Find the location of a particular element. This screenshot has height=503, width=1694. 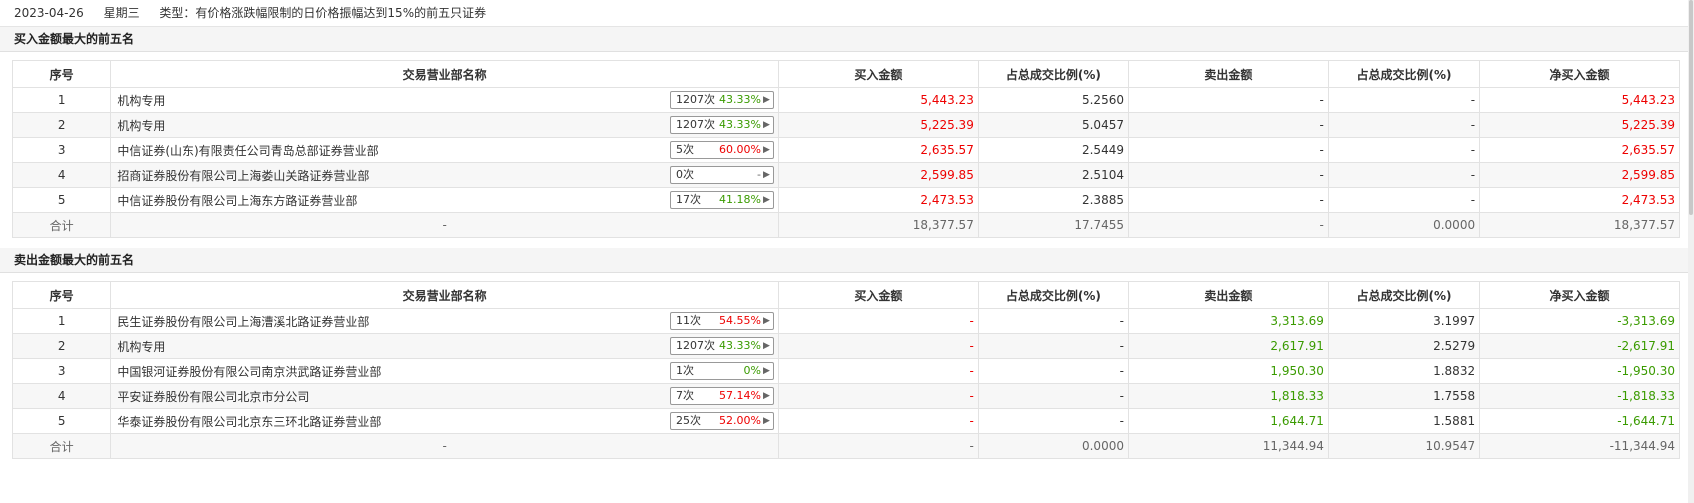

branch-times: 17次 is located at coordinates (688, 199).